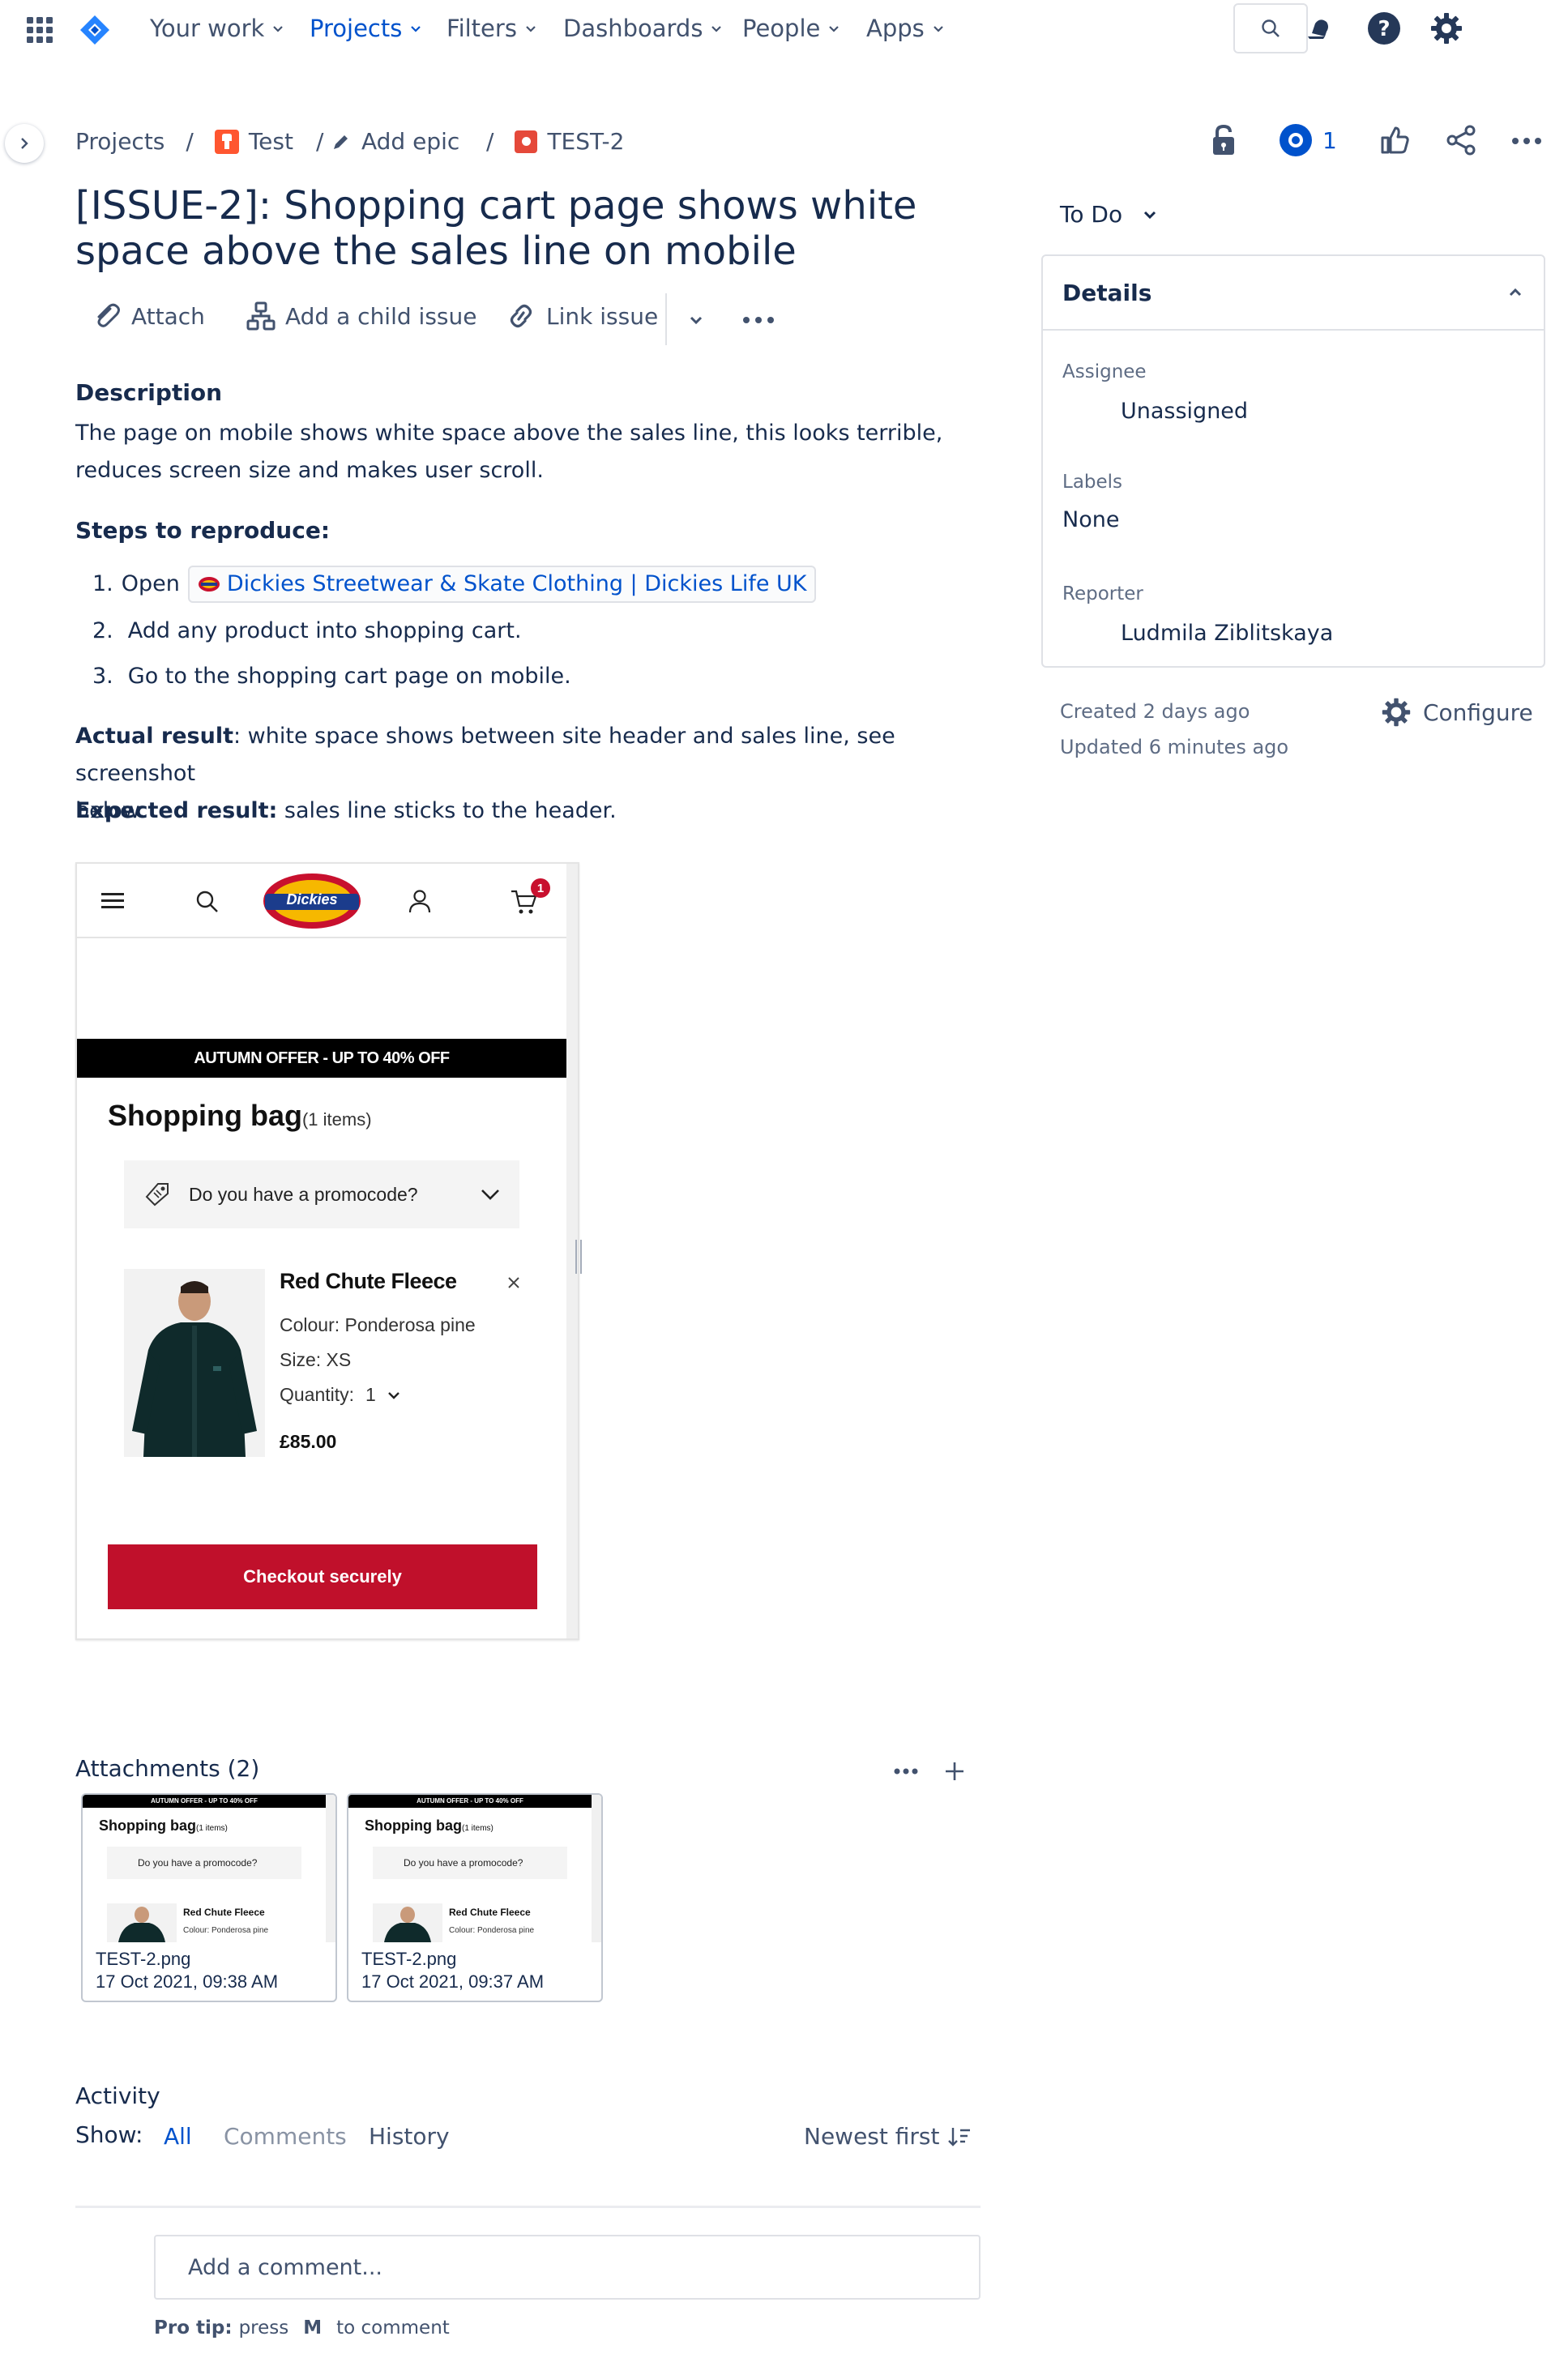  I want to click on step-number: 1., so click(103, 583).